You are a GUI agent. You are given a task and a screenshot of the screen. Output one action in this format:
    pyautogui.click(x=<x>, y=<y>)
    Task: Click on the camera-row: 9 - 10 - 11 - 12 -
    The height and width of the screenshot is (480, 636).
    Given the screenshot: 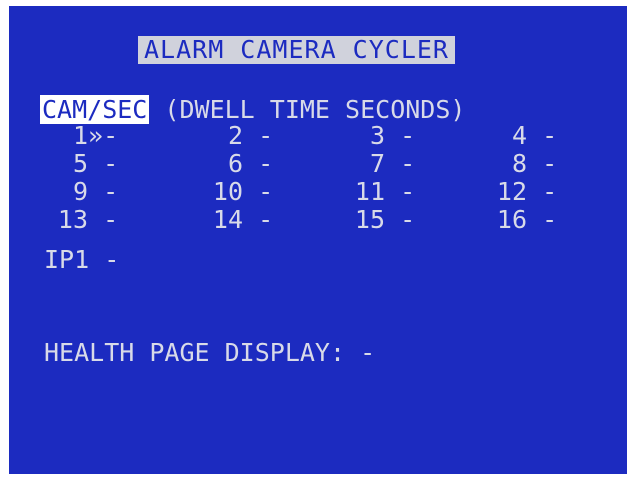 What is the action you would take?
    pyautogui.click(x=318, y=192)
    